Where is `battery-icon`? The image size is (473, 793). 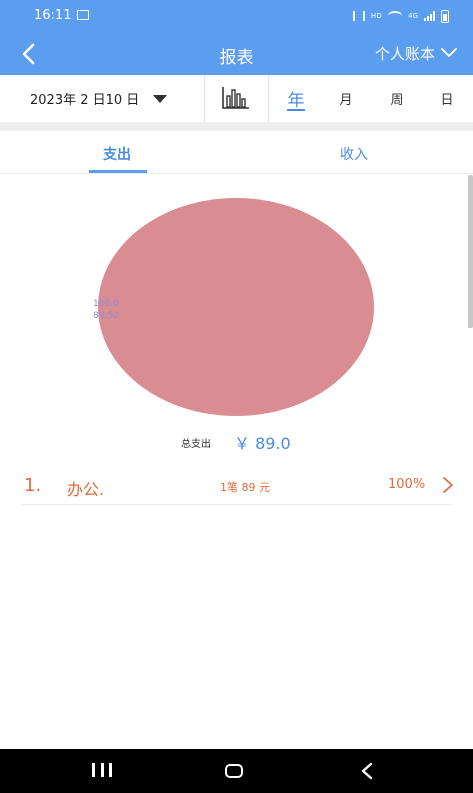 battery-icon is located at coordinates (445, 16).